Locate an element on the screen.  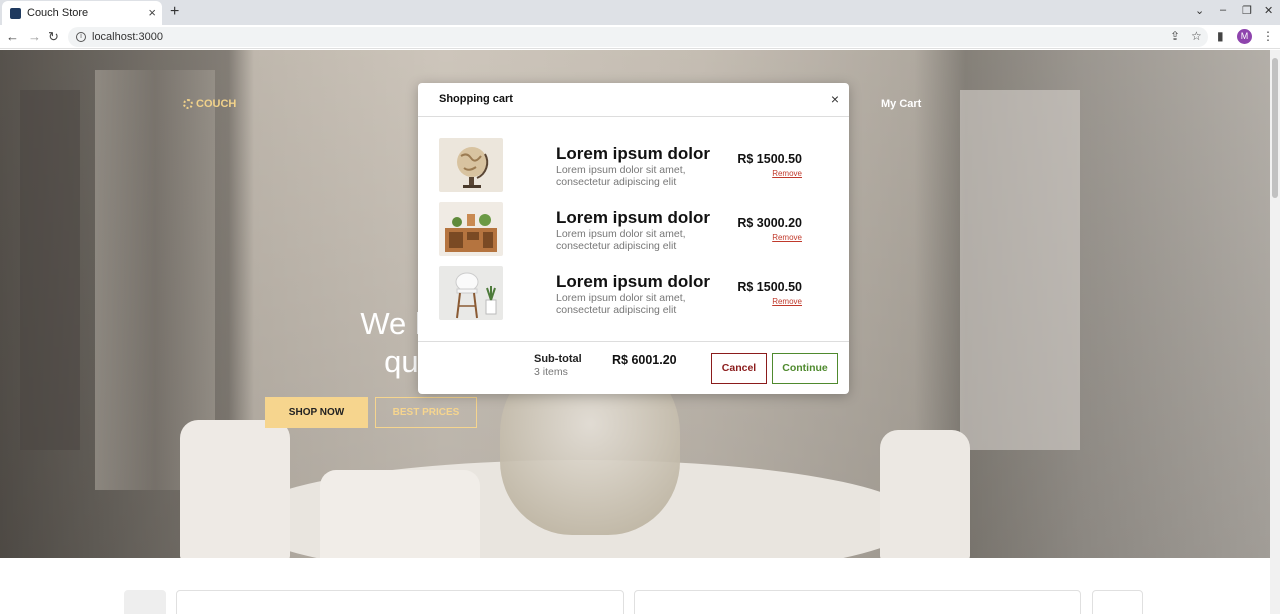
window-close-icon: ✕ is located at coordinates (1268, 10).